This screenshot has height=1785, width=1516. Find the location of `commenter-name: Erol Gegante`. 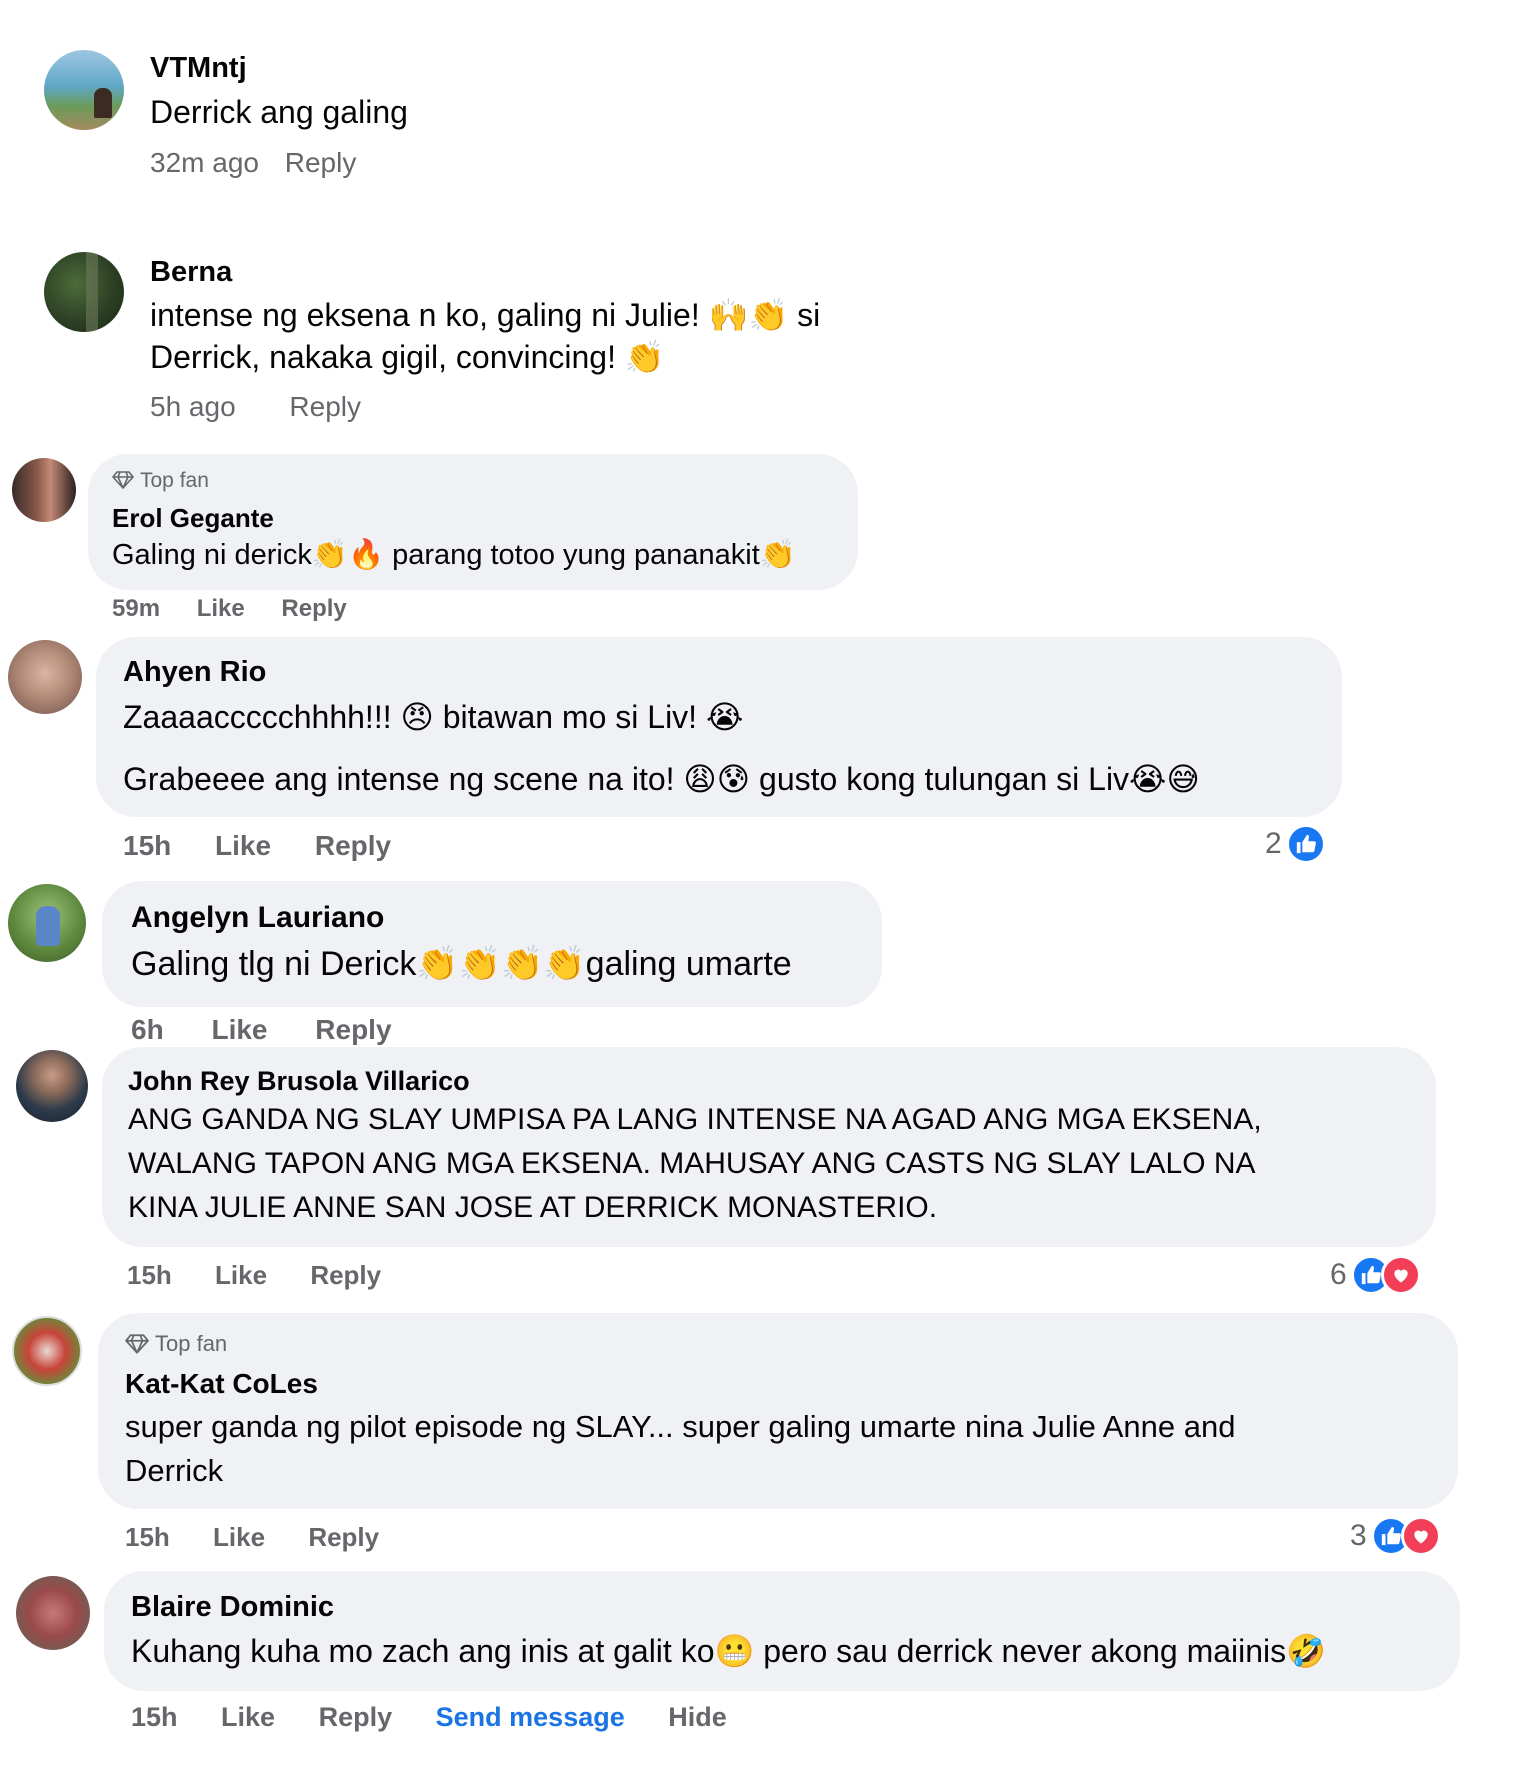

commenter-name: Erol Gegante is located at coordinates (193, 518).